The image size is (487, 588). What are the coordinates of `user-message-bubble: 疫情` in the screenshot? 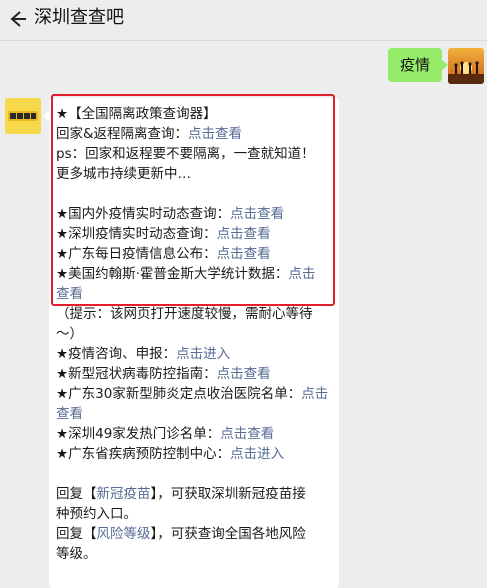 It's located at (418, 65).